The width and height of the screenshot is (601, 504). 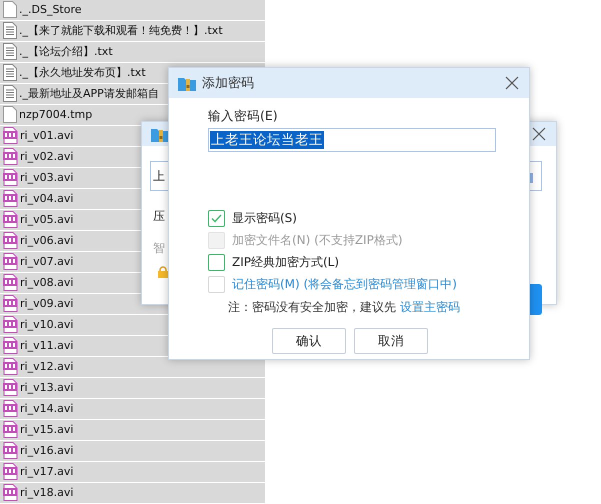 What do you see at coordinates (132, 52) in the screenshot?
I see `file-row: ._【论坛介绍】.txt` at bounding box center [132, 52].